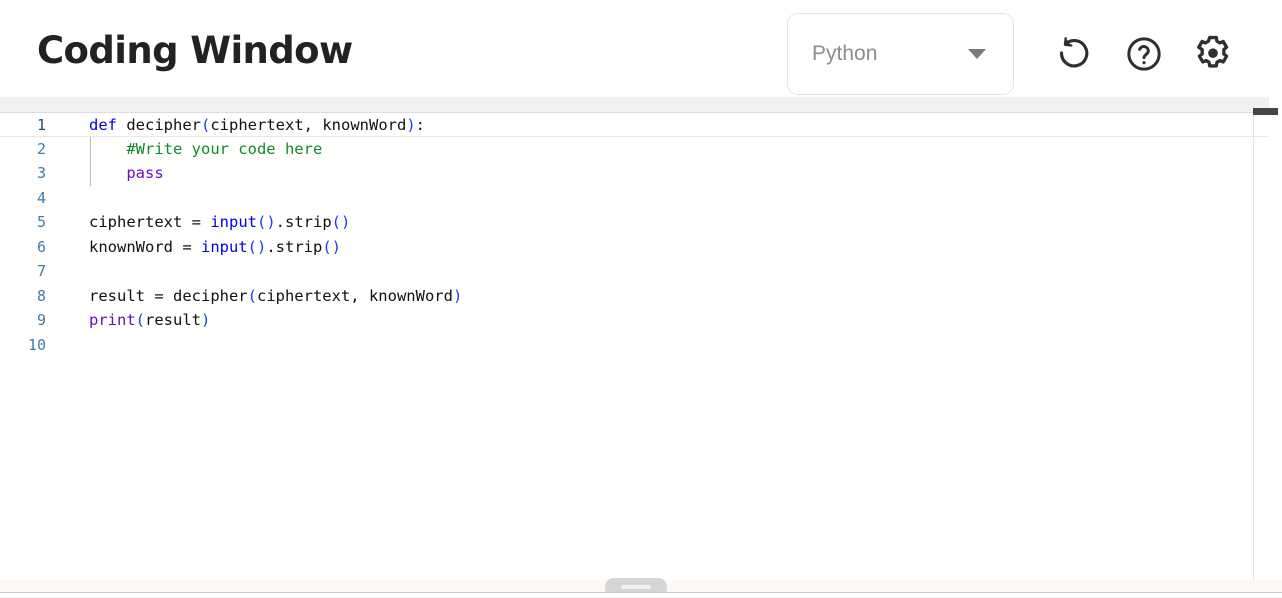 This screenshot has height=598, width=1282. What do you see at coordinates (641, 247) in the screenshot?
I see `code-line: 6 knownWord = input().strip()` at bounding box center [641, 247].